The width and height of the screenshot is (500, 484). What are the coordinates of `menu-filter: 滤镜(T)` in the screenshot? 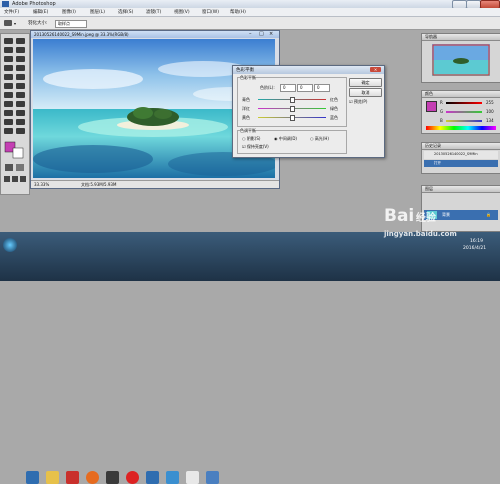 It's located at (153, 12).